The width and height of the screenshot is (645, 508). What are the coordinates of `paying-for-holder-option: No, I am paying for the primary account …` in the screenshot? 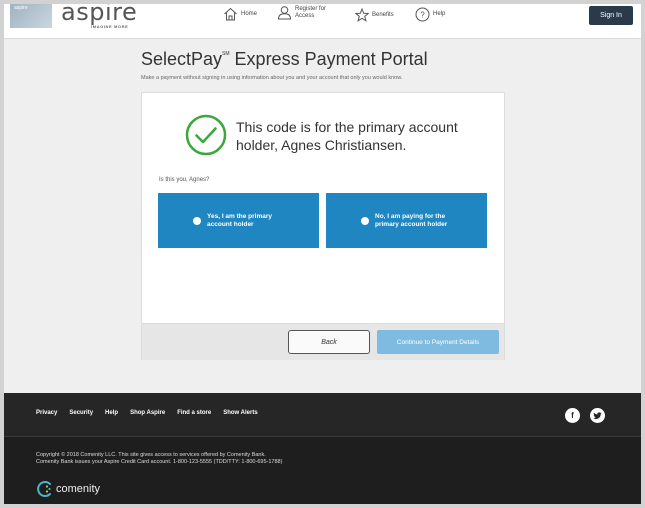 It's located at (406, 220).